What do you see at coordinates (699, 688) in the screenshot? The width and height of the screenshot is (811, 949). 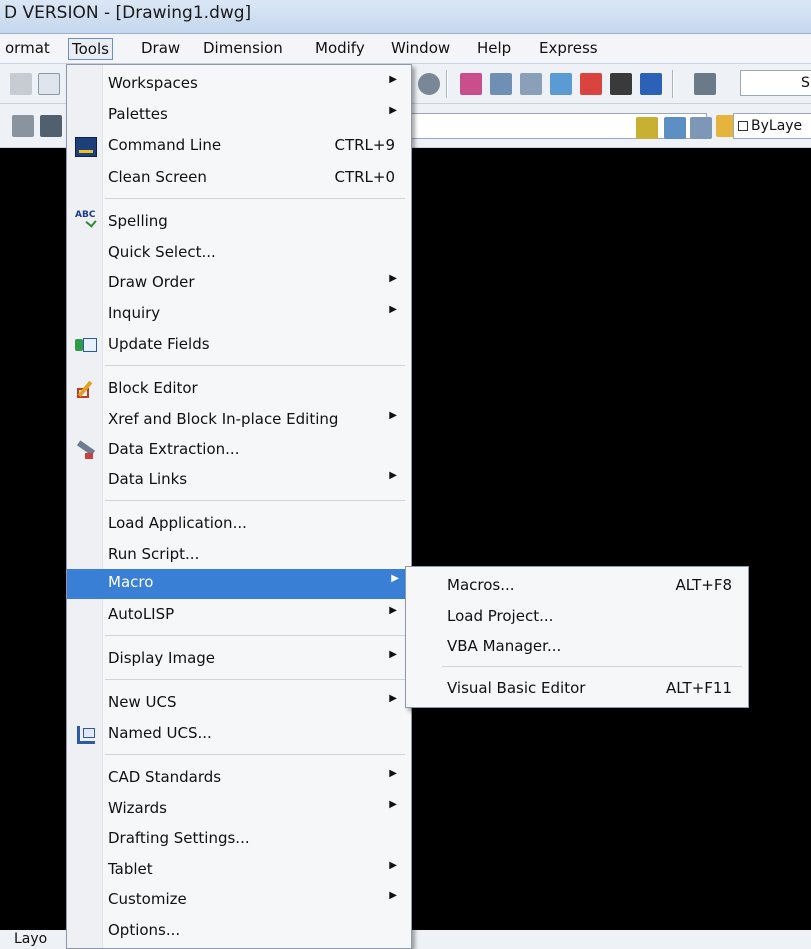 I see `menu-item-shortcut: ALT+F11` at bounding box center [699, 688].